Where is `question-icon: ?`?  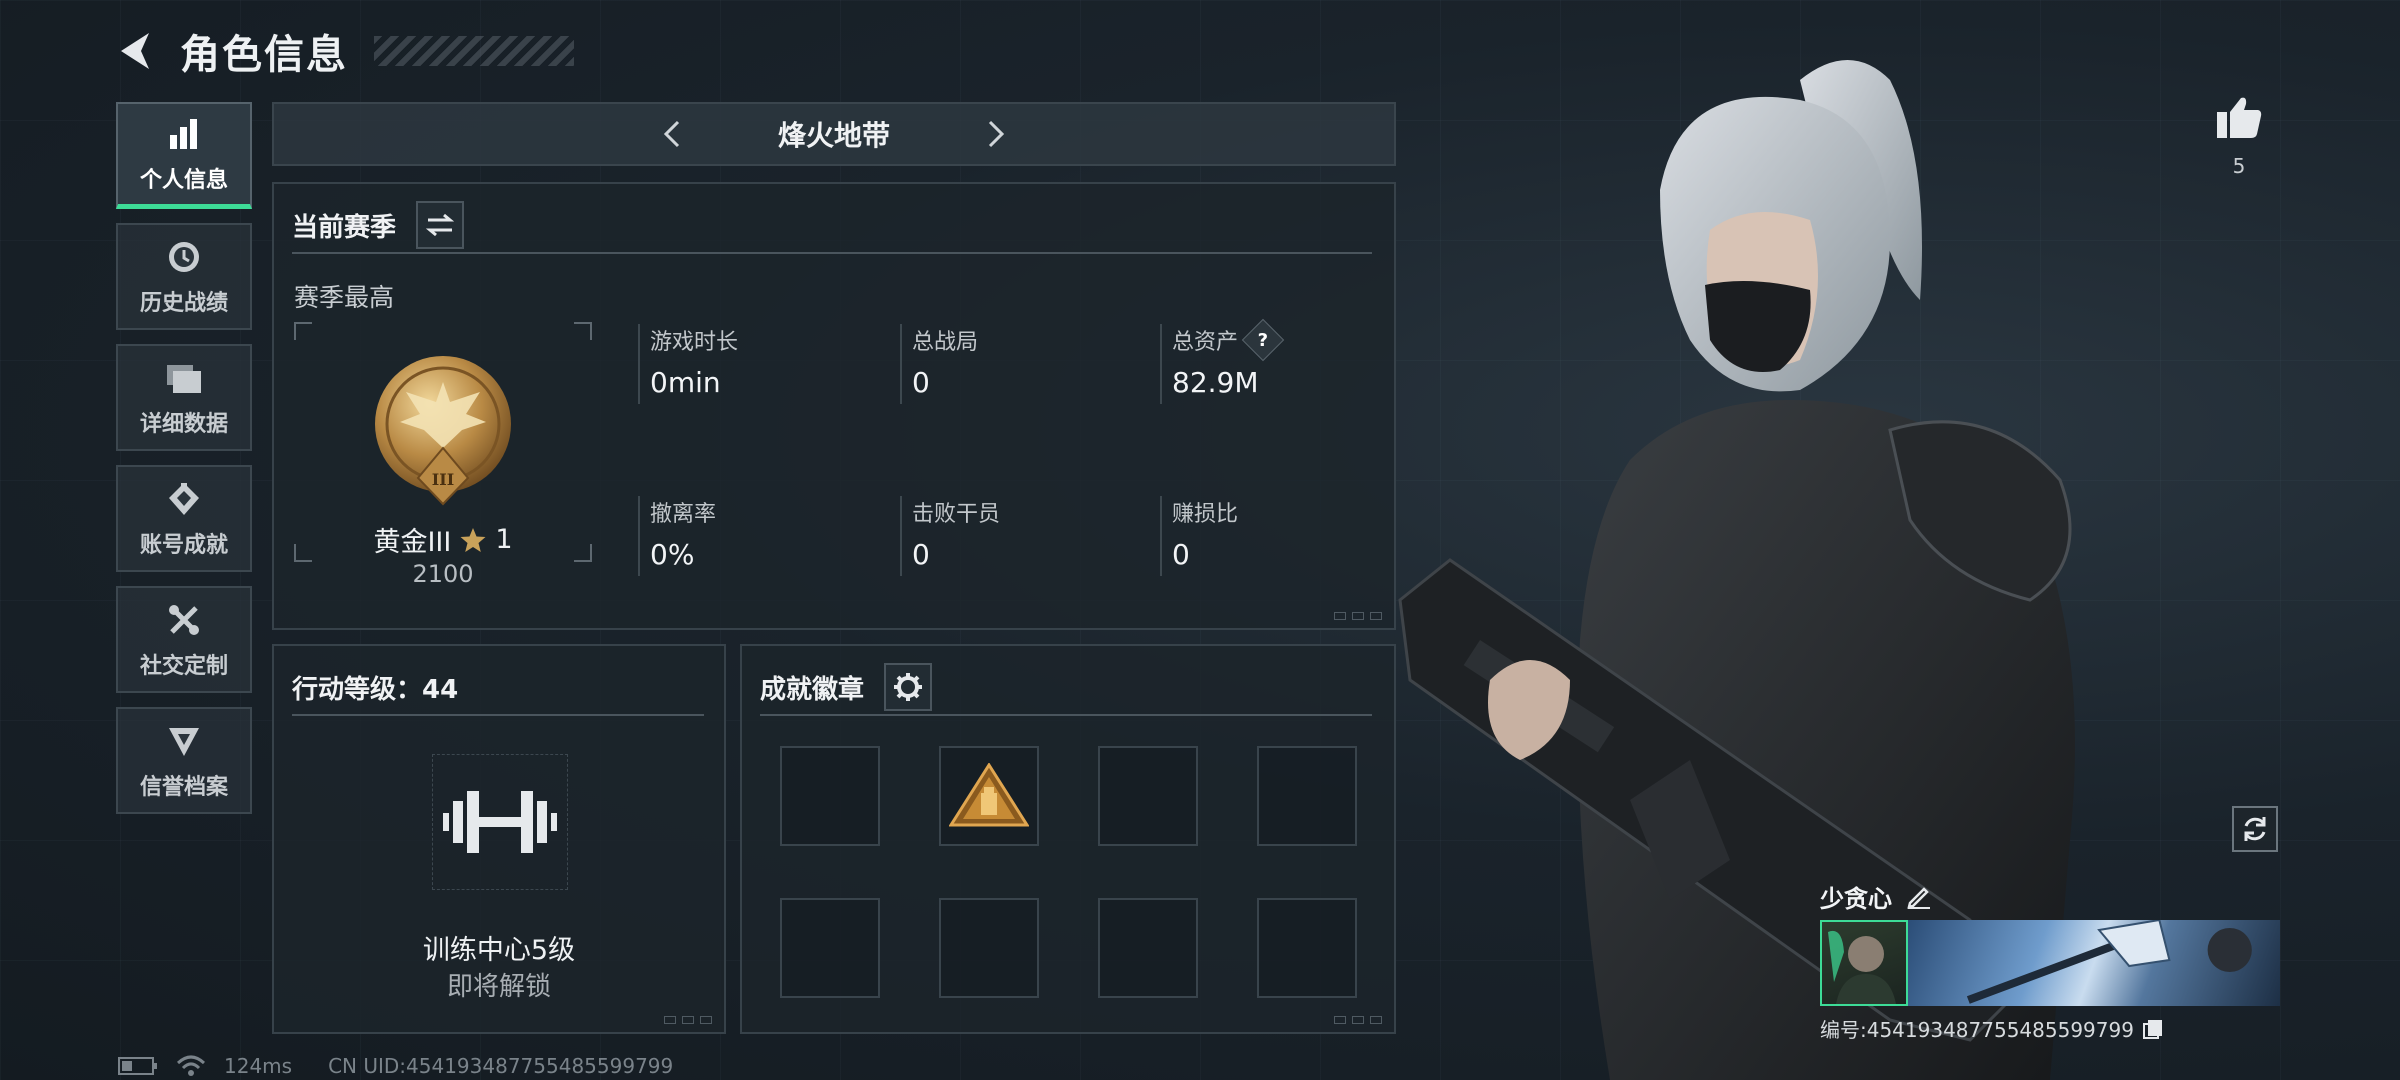
question-icon: ? is located at coordinates (1263, 340).